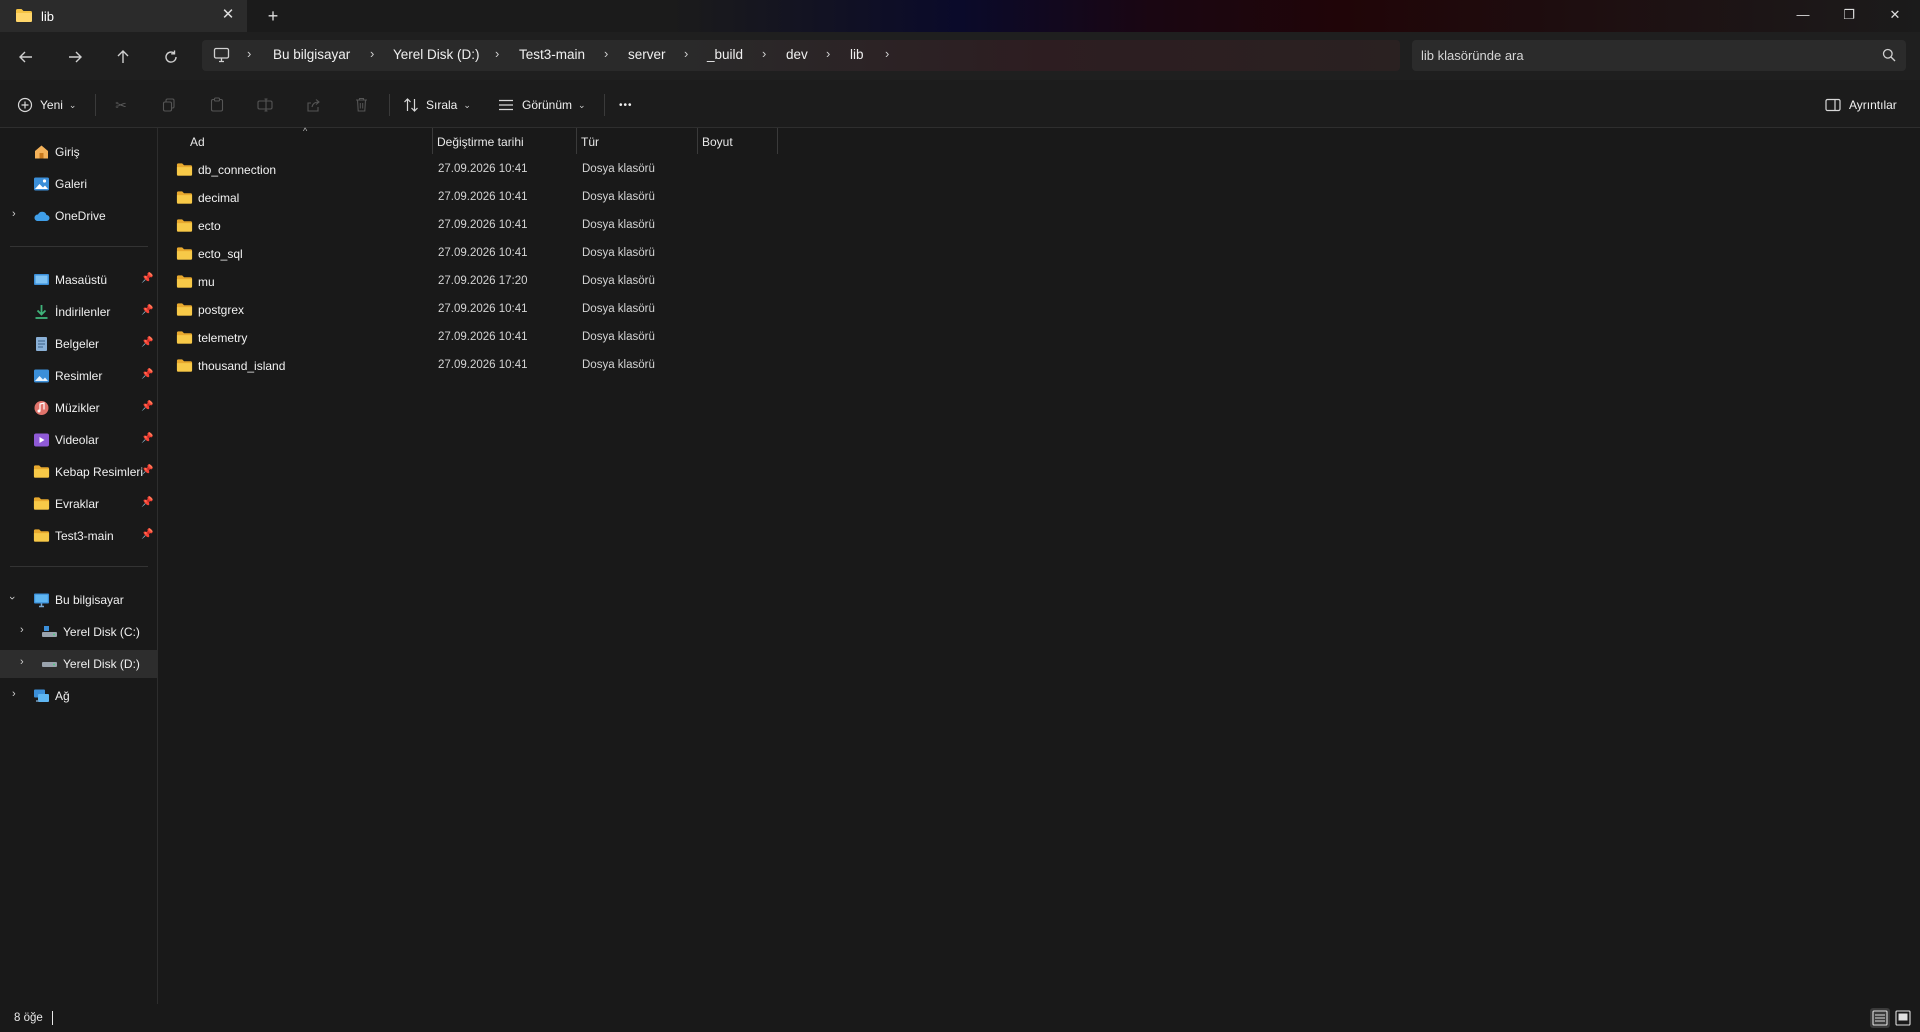  I want to click on sidebar-item-documents: Belgeler 📌, so click(78, 344).